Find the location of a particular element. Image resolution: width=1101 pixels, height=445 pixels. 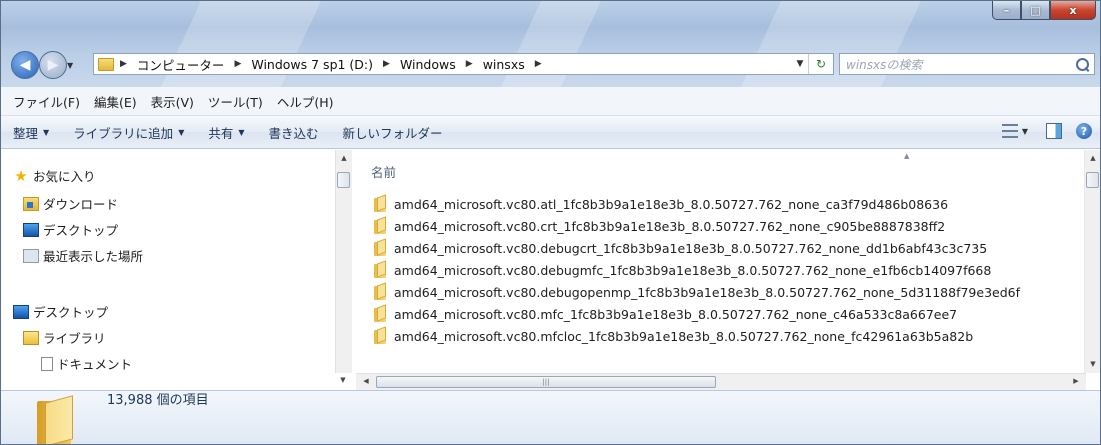

nav-desktop: デスクトップ is located at coordinates (60, 311).